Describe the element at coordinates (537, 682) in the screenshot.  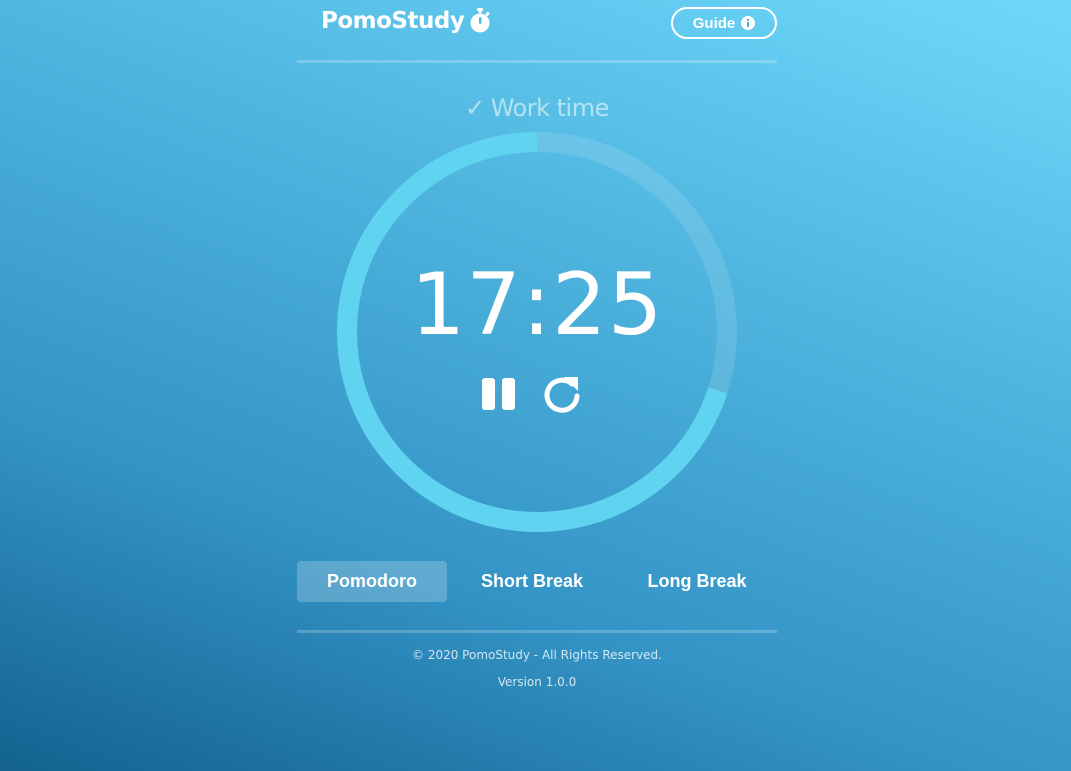
I see `version-text: Version 1.0.0` at that location.